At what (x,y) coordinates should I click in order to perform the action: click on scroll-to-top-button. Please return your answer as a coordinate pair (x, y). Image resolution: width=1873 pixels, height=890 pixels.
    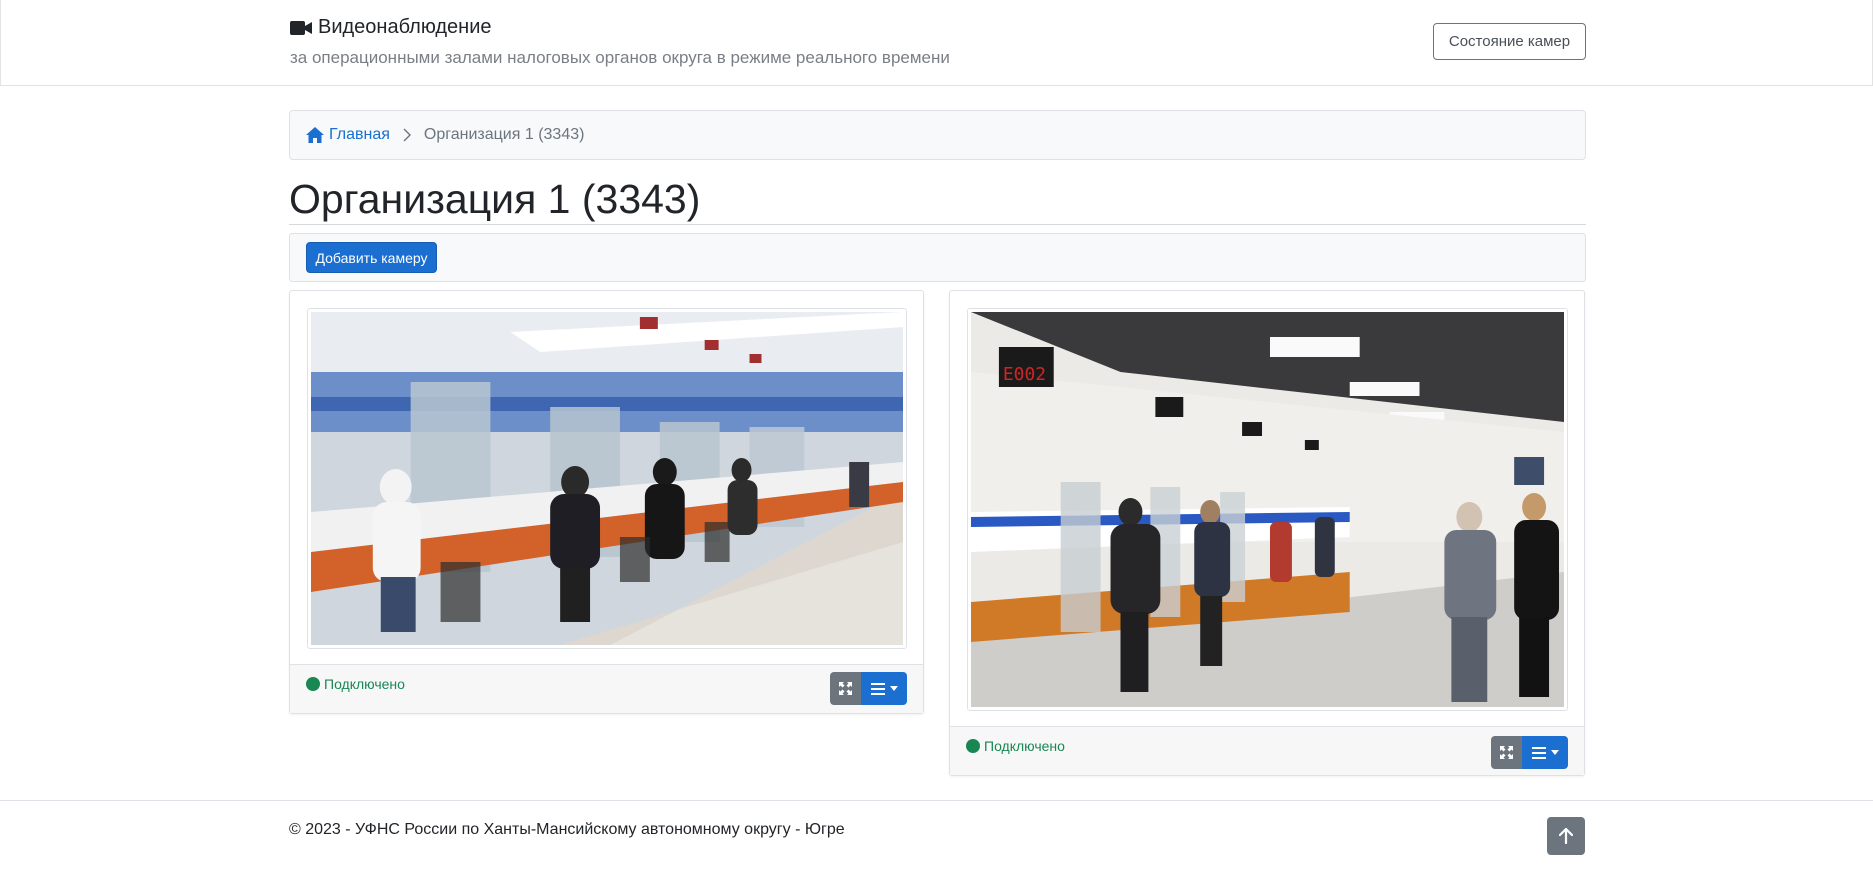
    Looking at the image, I should click on (1566, 836).